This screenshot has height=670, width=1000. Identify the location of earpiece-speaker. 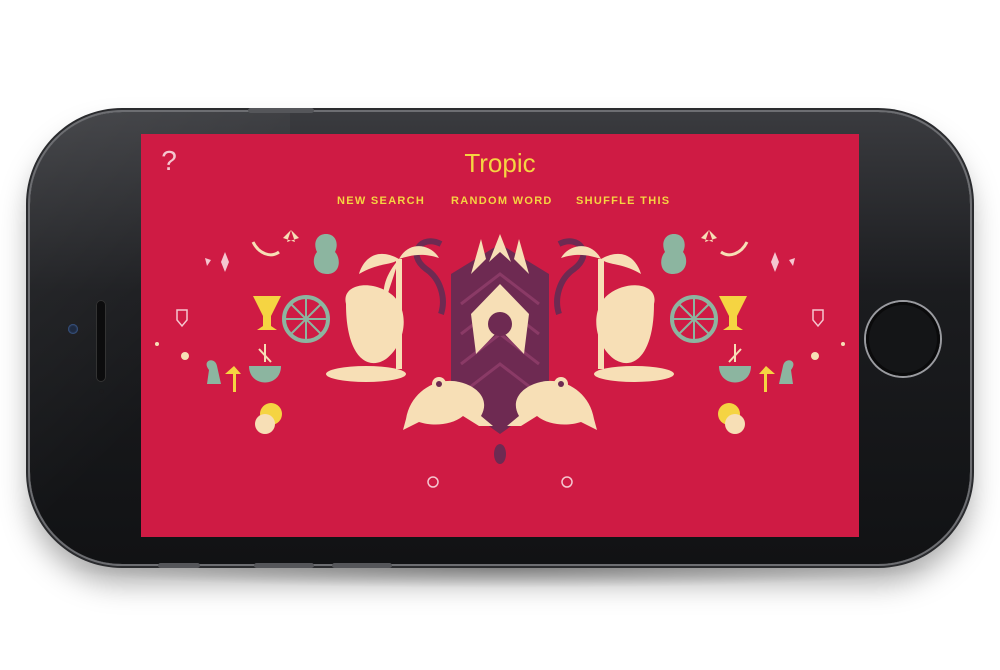
(101, 341).